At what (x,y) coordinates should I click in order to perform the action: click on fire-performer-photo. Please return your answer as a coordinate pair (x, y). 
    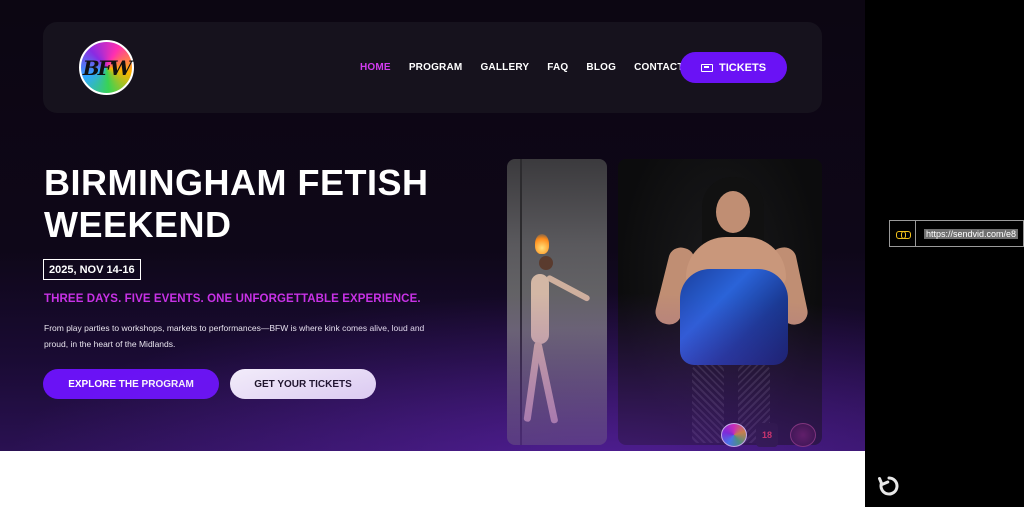
    Looking at the image, I should click on (557, 302).